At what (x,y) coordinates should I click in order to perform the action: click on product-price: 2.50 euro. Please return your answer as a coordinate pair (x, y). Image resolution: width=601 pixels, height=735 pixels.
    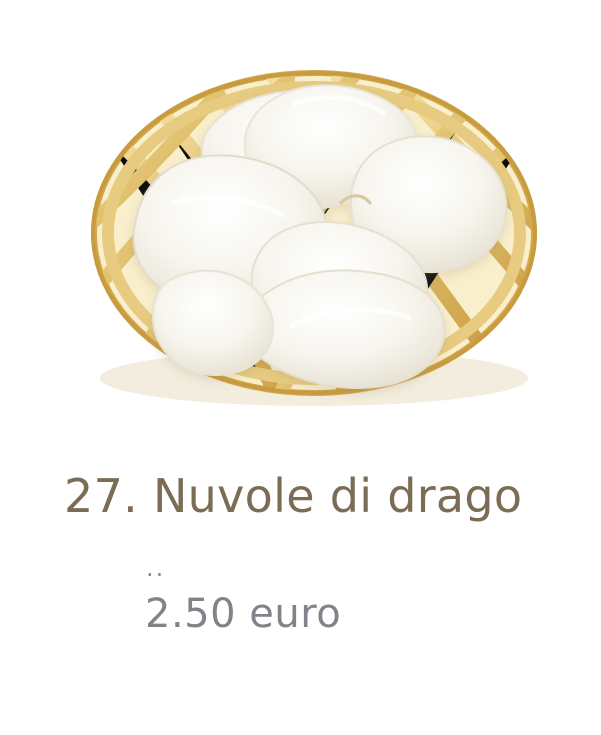
    Looking at the image, I should click on (243, 614).